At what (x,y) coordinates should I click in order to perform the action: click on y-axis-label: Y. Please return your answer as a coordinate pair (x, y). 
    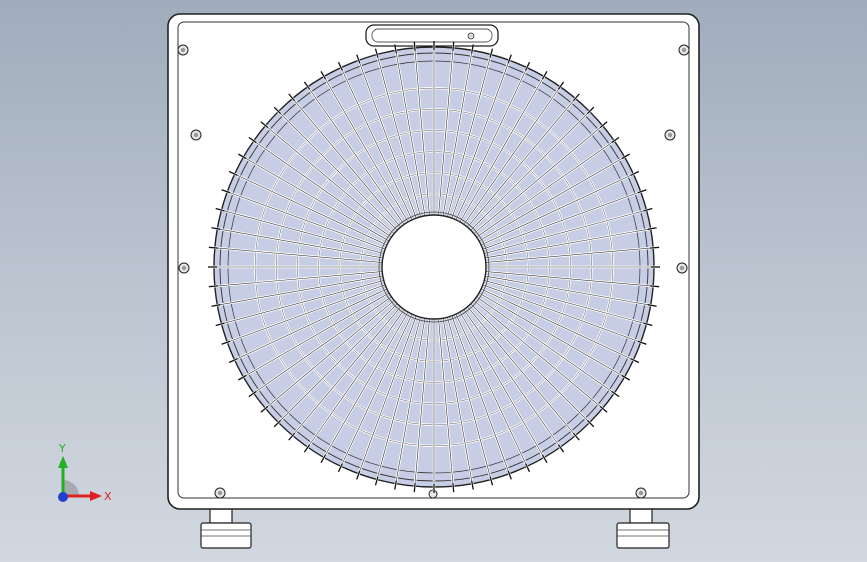
    Looking at the image, I should click on (62, 448).